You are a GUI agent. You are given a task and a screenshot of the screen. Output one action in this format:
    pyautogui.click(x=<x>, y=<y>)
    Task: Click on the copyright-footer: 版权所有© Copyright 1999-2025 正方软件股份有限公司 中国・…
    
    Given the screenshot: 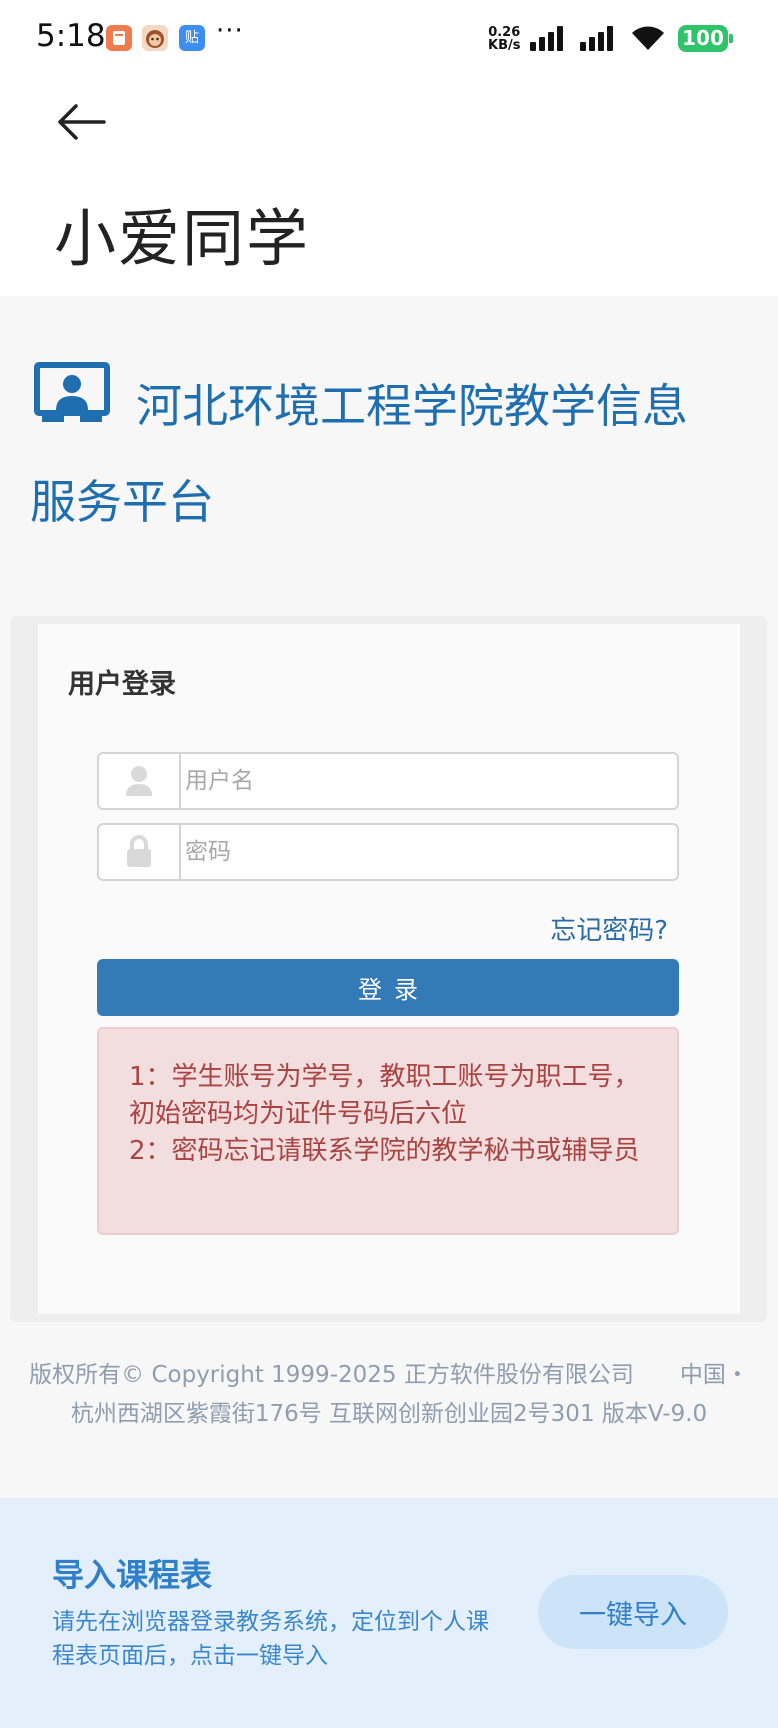 What is the action you would take?
    pyautogui.click(x=389, y=1395)
    